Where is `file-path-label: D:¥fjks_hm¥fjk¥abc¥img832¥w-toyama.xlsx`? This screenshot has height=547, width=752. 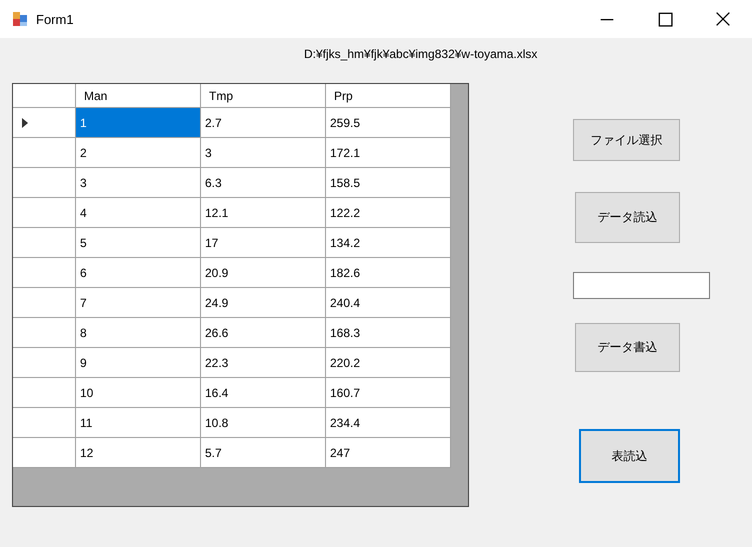 file-path-label: D:¥fjks_hm¥fjk¥abc¥img832¥w-toyama.xlsx is located at coordinates (421, 53).